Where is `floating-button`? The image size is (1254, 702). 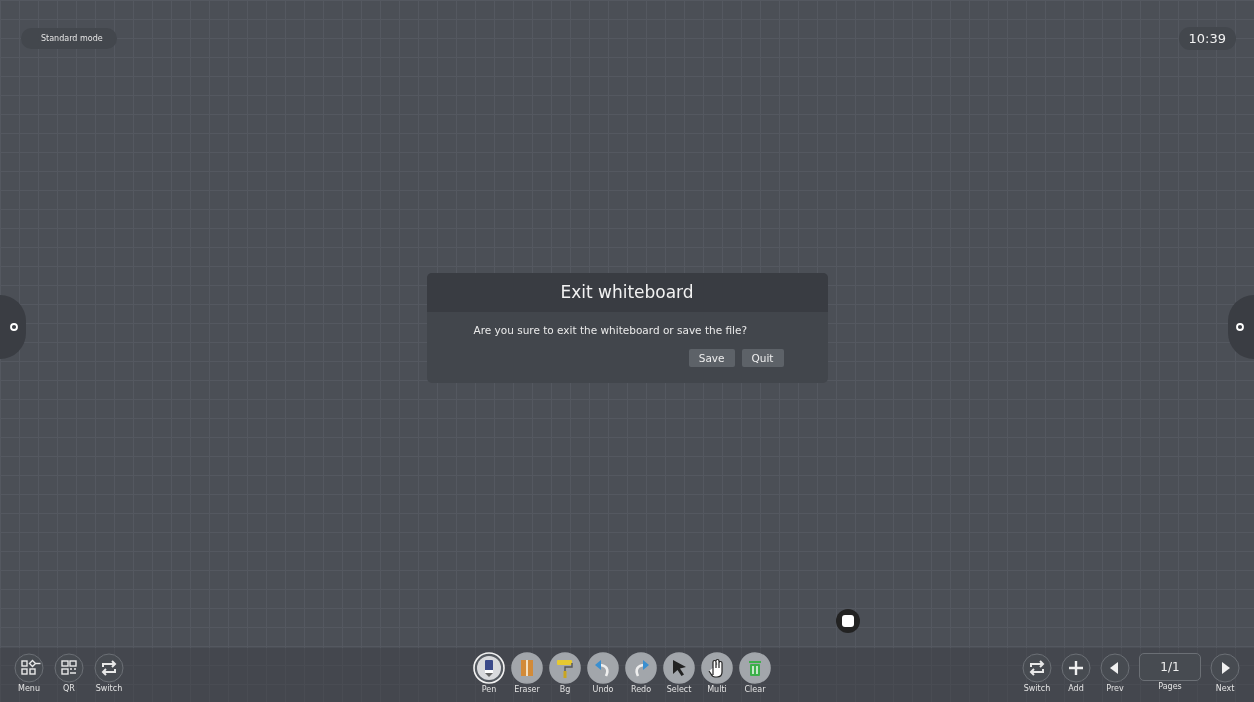
floating-button is located at coordinates (848, 621).